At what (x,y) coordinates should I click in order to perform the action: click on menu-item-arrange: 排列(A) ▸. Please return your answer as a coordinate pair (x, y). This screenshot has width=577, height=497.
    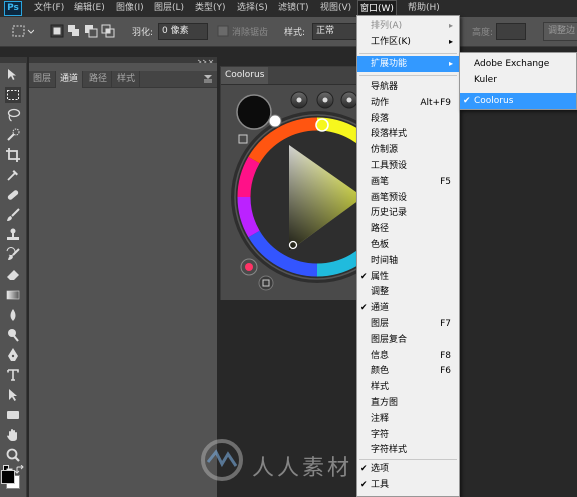
    Looking at the image, I should click on (408, 26).